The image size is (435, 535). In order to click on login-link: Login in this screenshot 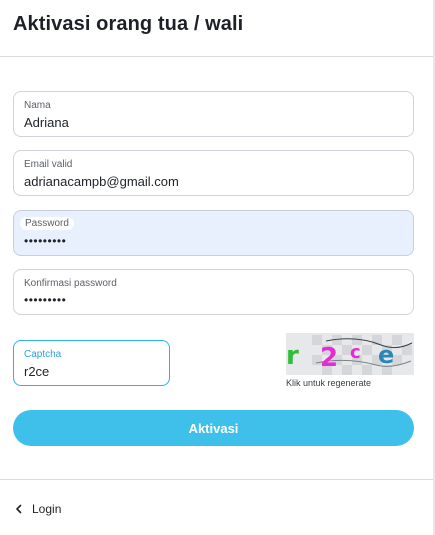, I will do `click(37, 509)`.